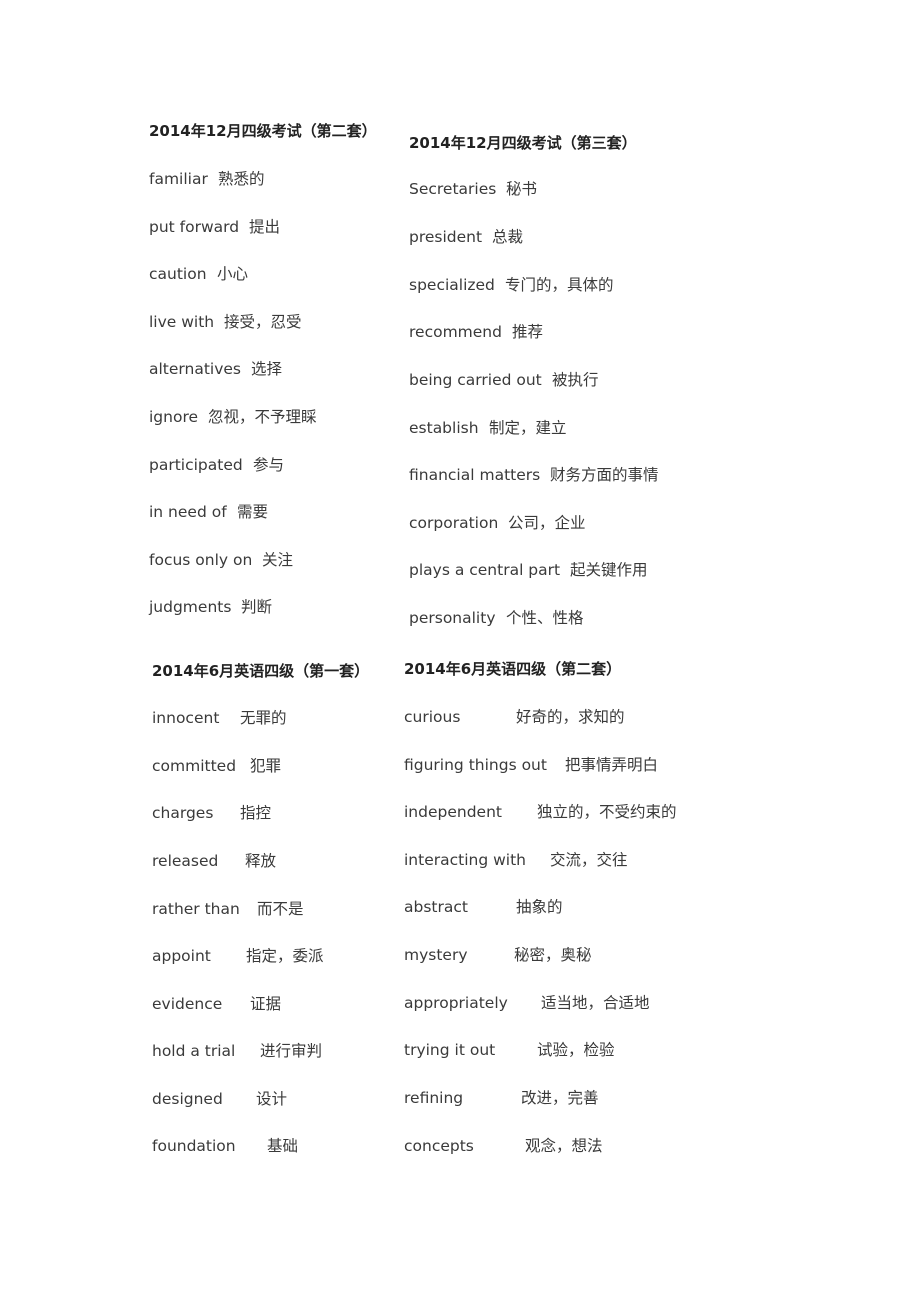 The width and height of the screenshot is (920, 1302). I want to click on english-term: independent, so click(453, 812).